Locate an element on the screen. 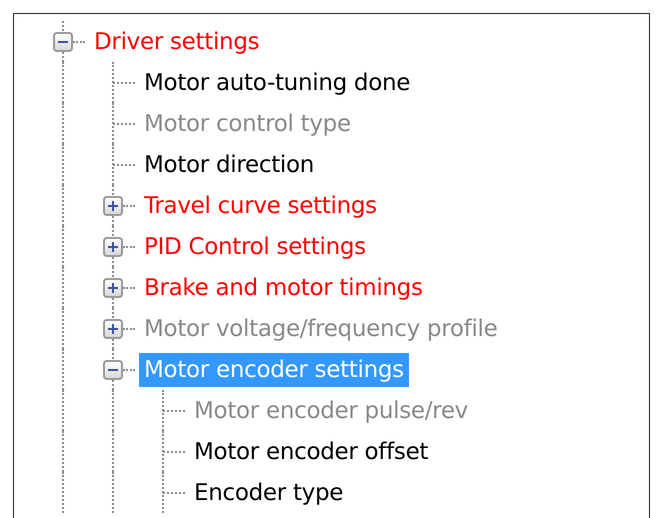 This screenshot has width=665, height=518. tree-item: Brake and motor timings is located at coordinates (283, 287).